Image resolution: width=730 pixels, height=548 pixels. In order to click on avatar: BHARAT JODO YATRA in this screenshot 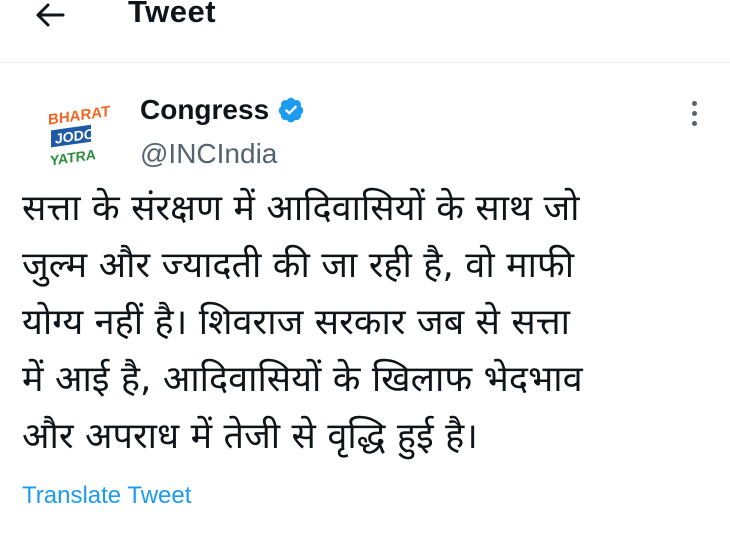, I will do `click(74, 133)`.